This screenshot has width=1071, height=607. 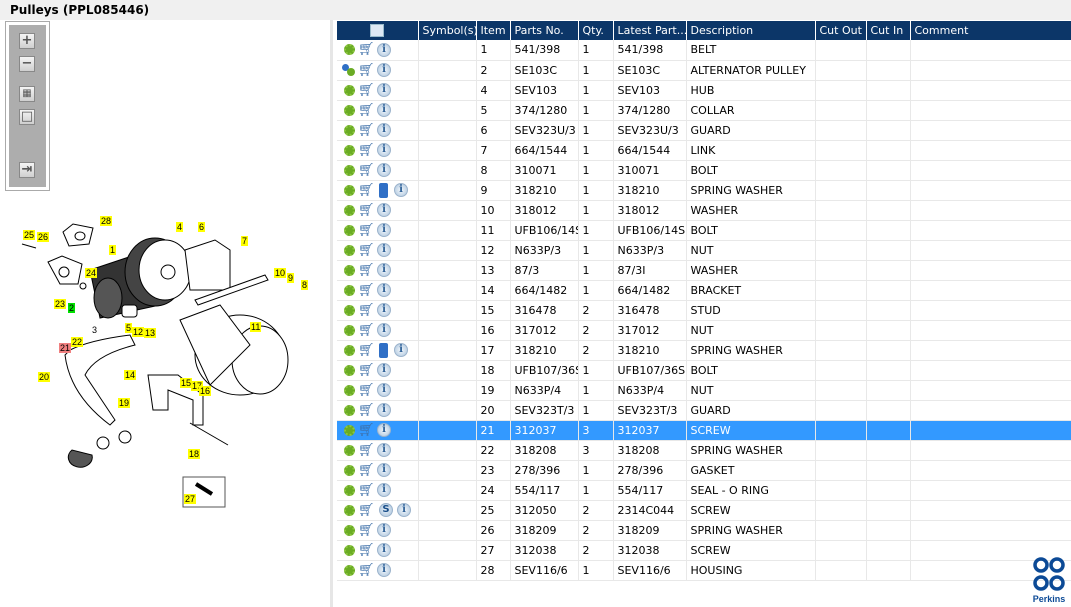 What do you see at coordinates (704, 50) in the screenshot?
I see `table-row: 🛒︎ i 1 541/398 1 541/398 BELT` at bounding box center [704, 50].